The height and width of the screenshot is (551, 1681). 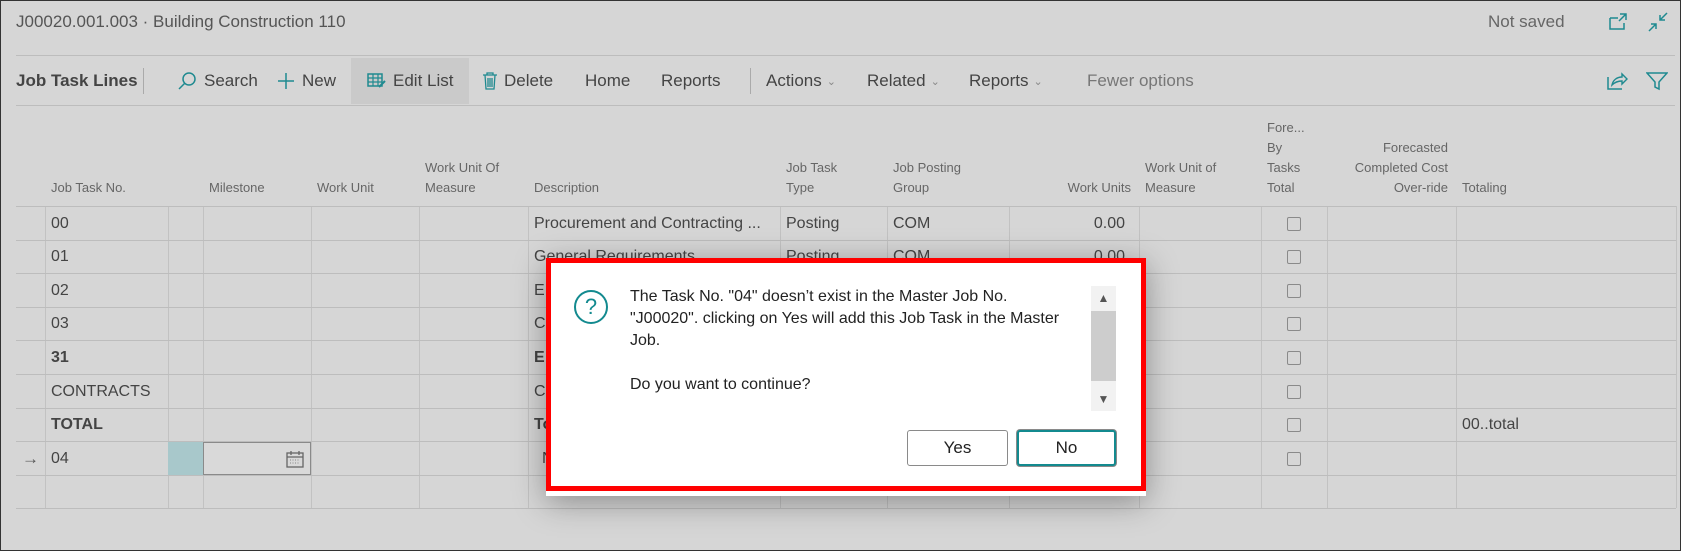 What do you see at coordinates (106, 458) in the screenshot?
I see `cell-job-task-no: 04` at bounding box center [106, 458].